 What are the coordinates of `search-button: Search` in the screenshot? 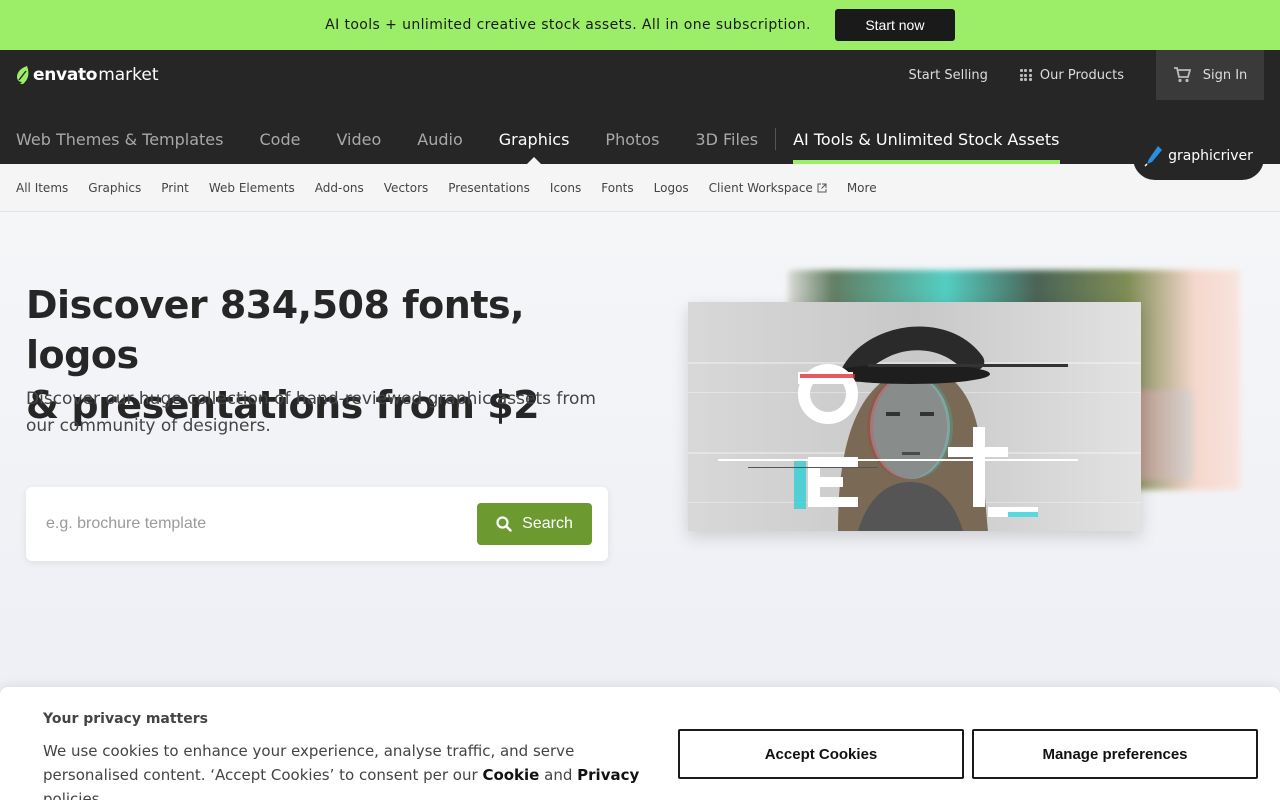 It's located at (534, 524).